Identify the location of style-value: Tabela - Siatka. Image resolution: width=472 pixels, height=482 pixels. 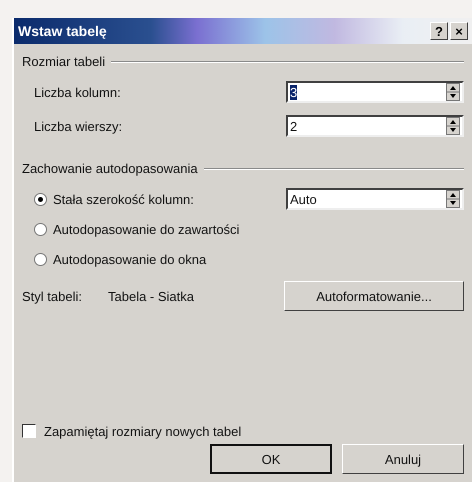
(151, 296).